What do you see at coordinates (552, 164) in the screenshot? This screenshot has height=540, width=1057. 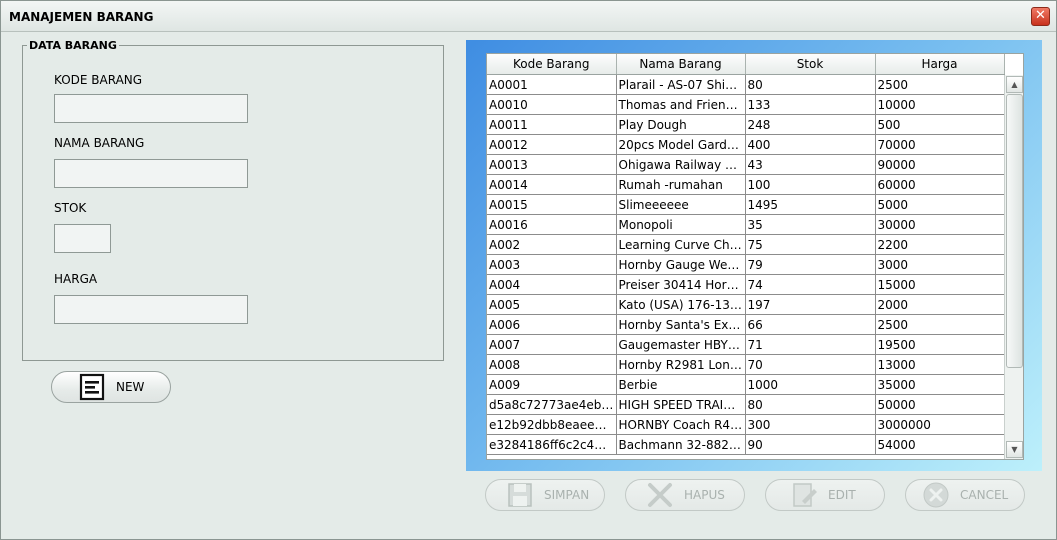 I see `table-cell: A0013` at bounding box center [552, 164].